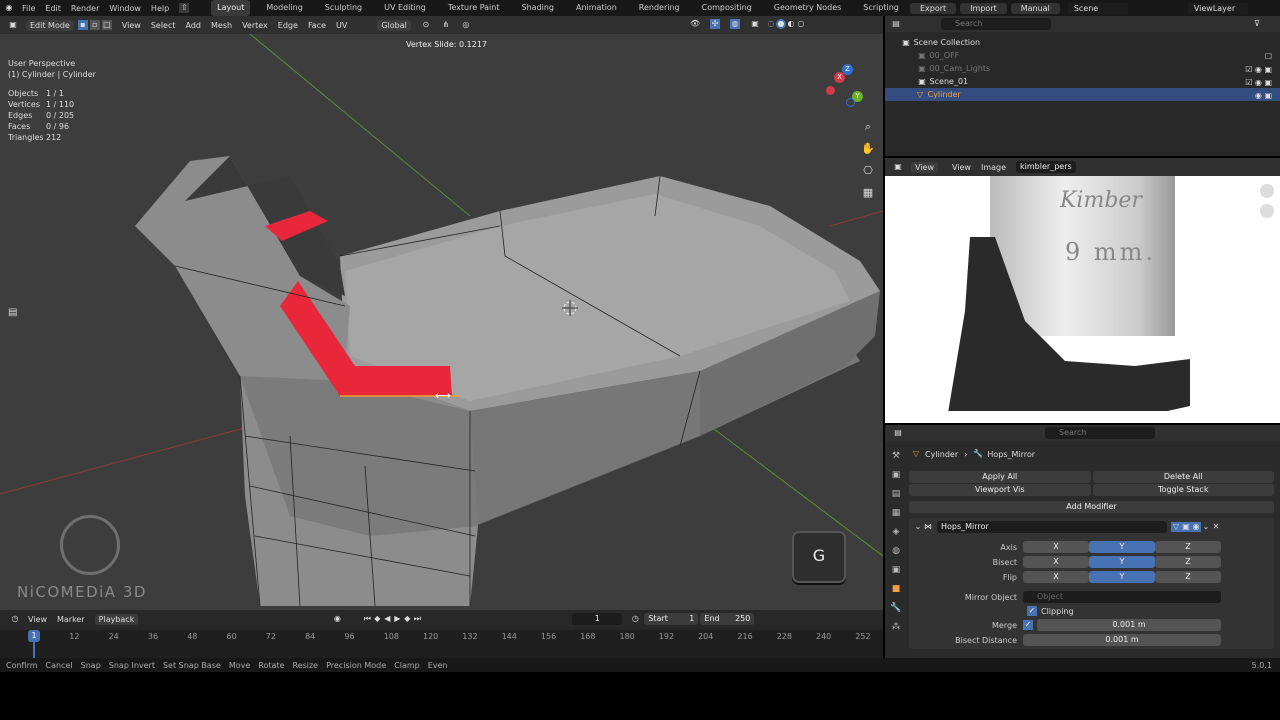 This screenshot has height=720, width=1280. What do you see at coordinates (1206, 527) in the screenshot?
I see `dropdown-icon: ⌄` at bounding box center [1206, 527].